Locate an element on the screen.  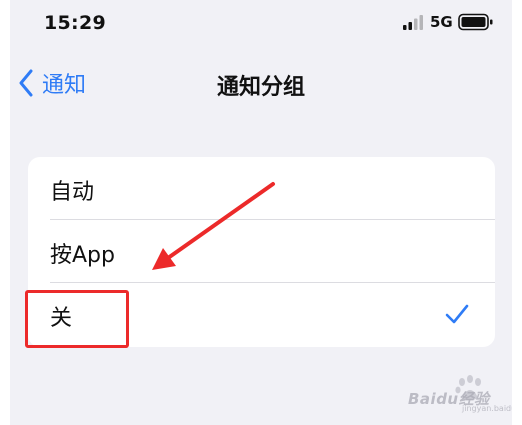
option-by-app: 按App is located at coordinates (261, 251).